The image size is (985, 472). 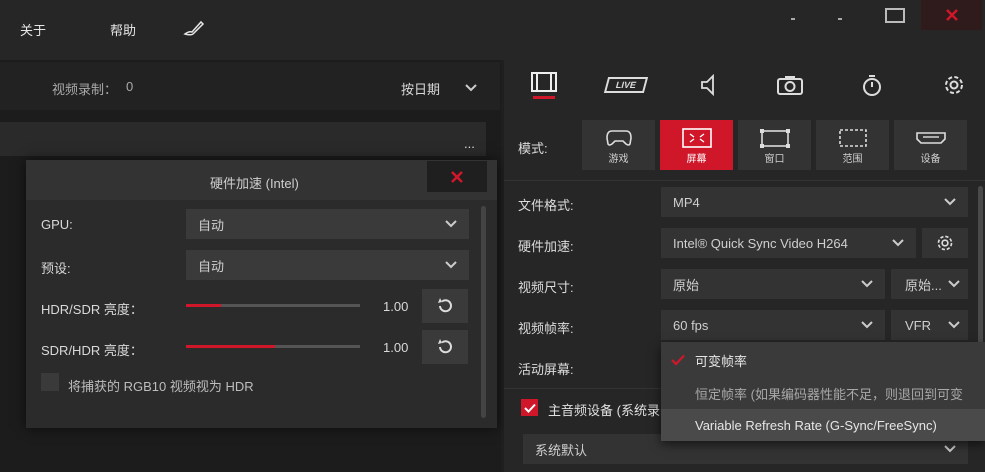 I want to click on mode-game-button: 游戏, so click(x=618, y=145).